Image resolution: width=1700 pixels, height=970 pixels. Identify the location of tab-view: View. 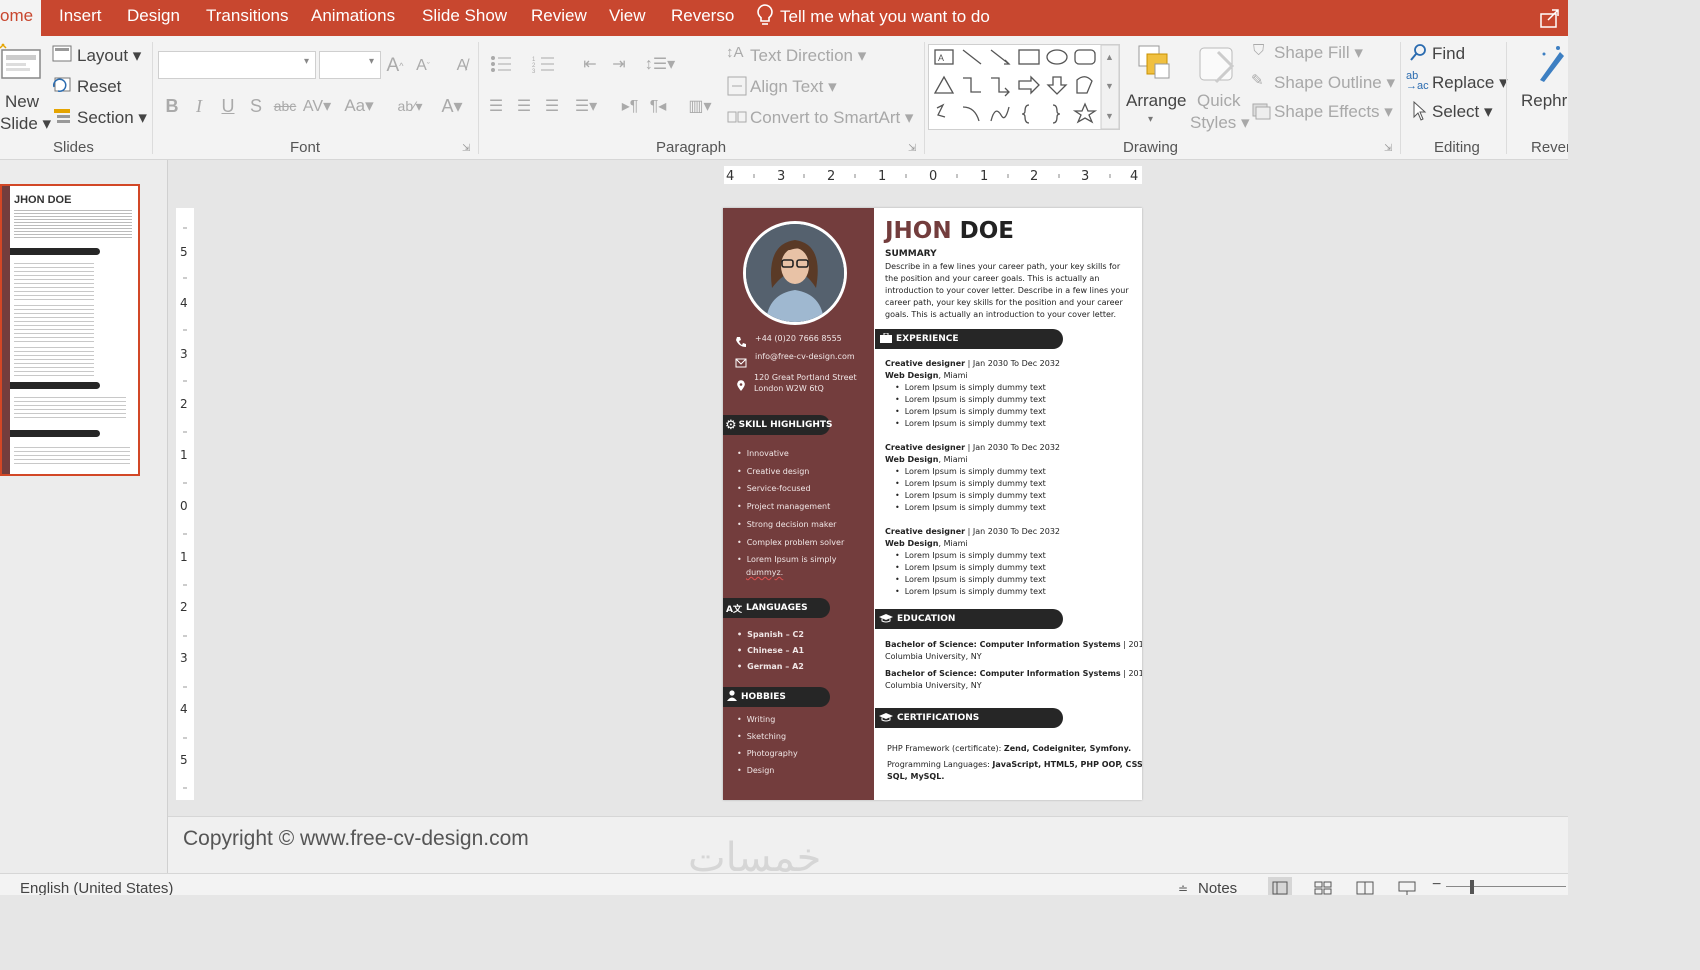
(627, 16).